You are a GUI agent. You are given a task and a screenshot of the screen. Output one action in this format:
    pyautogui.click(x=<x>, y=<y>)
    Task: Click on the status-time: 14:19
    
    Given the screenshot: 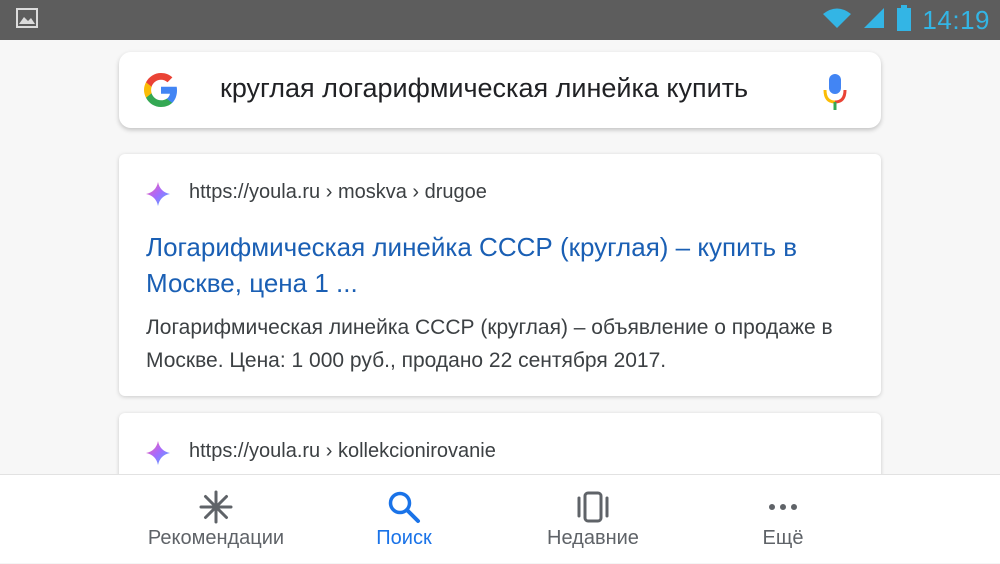 What is the action you would take?
    pyautogui.click(x=956, y=19)
    